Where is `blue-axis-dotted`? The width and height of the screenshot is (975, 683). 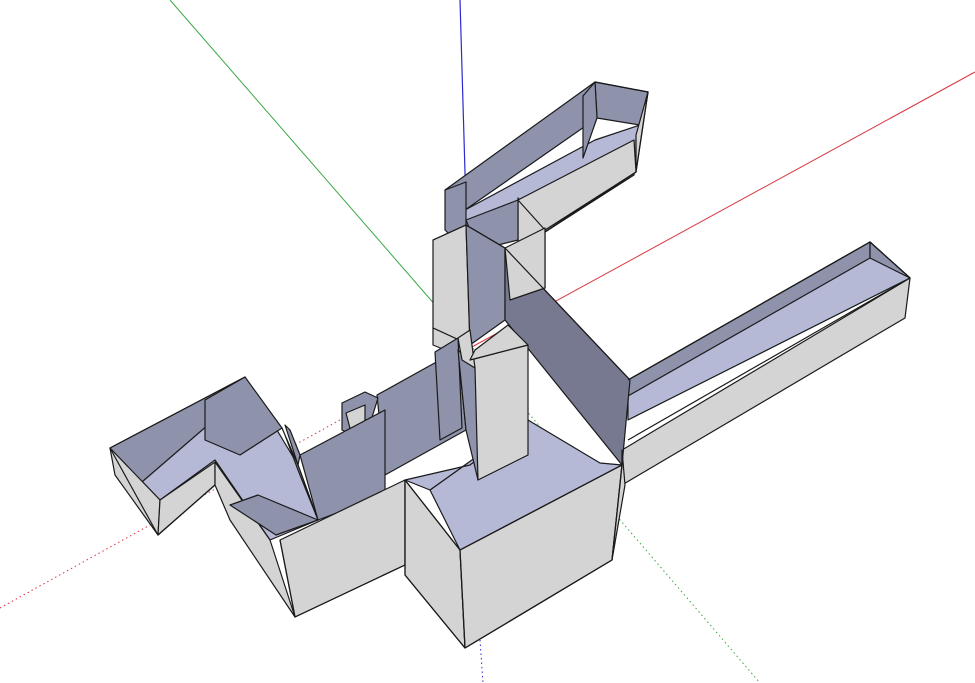 blue-axis-dotted is located at coordinates (481, 661).